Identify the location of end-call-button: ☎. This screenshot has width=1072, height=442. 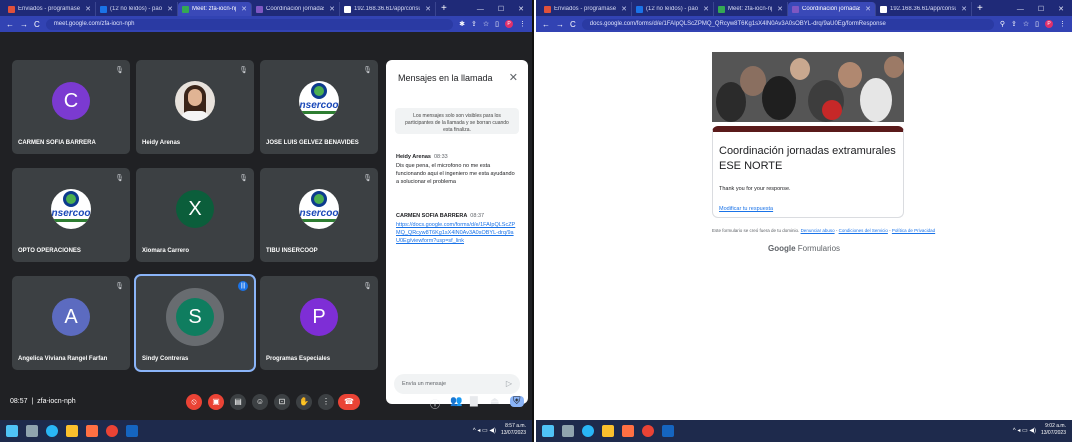
(349, 402).